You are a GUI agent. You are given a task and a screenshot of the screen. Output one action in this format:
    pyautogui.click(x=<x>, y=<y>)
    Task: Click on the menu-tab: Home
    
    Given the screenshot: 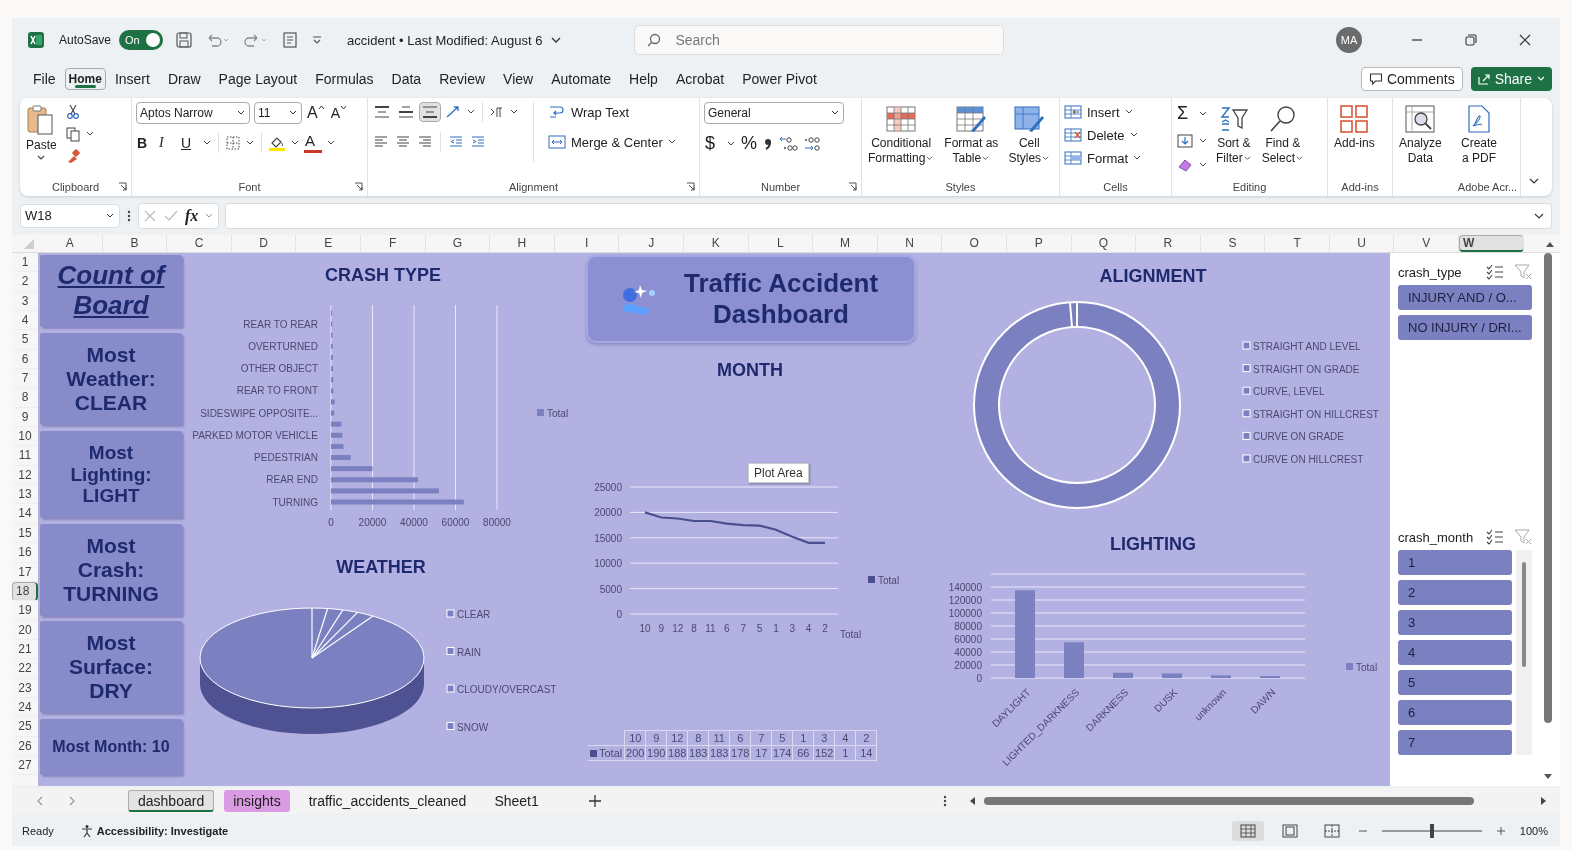 What is the action you would take?
    pyautogui.click(x=85, y=79)
    